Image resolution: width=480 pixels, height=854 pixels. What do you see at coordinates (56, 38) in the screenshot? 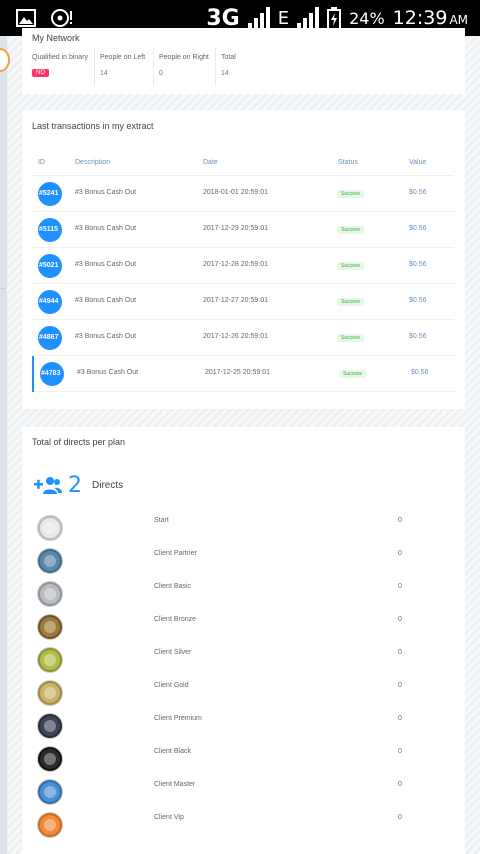
I see `card-title: My Network` at bounding box center [56, 38].